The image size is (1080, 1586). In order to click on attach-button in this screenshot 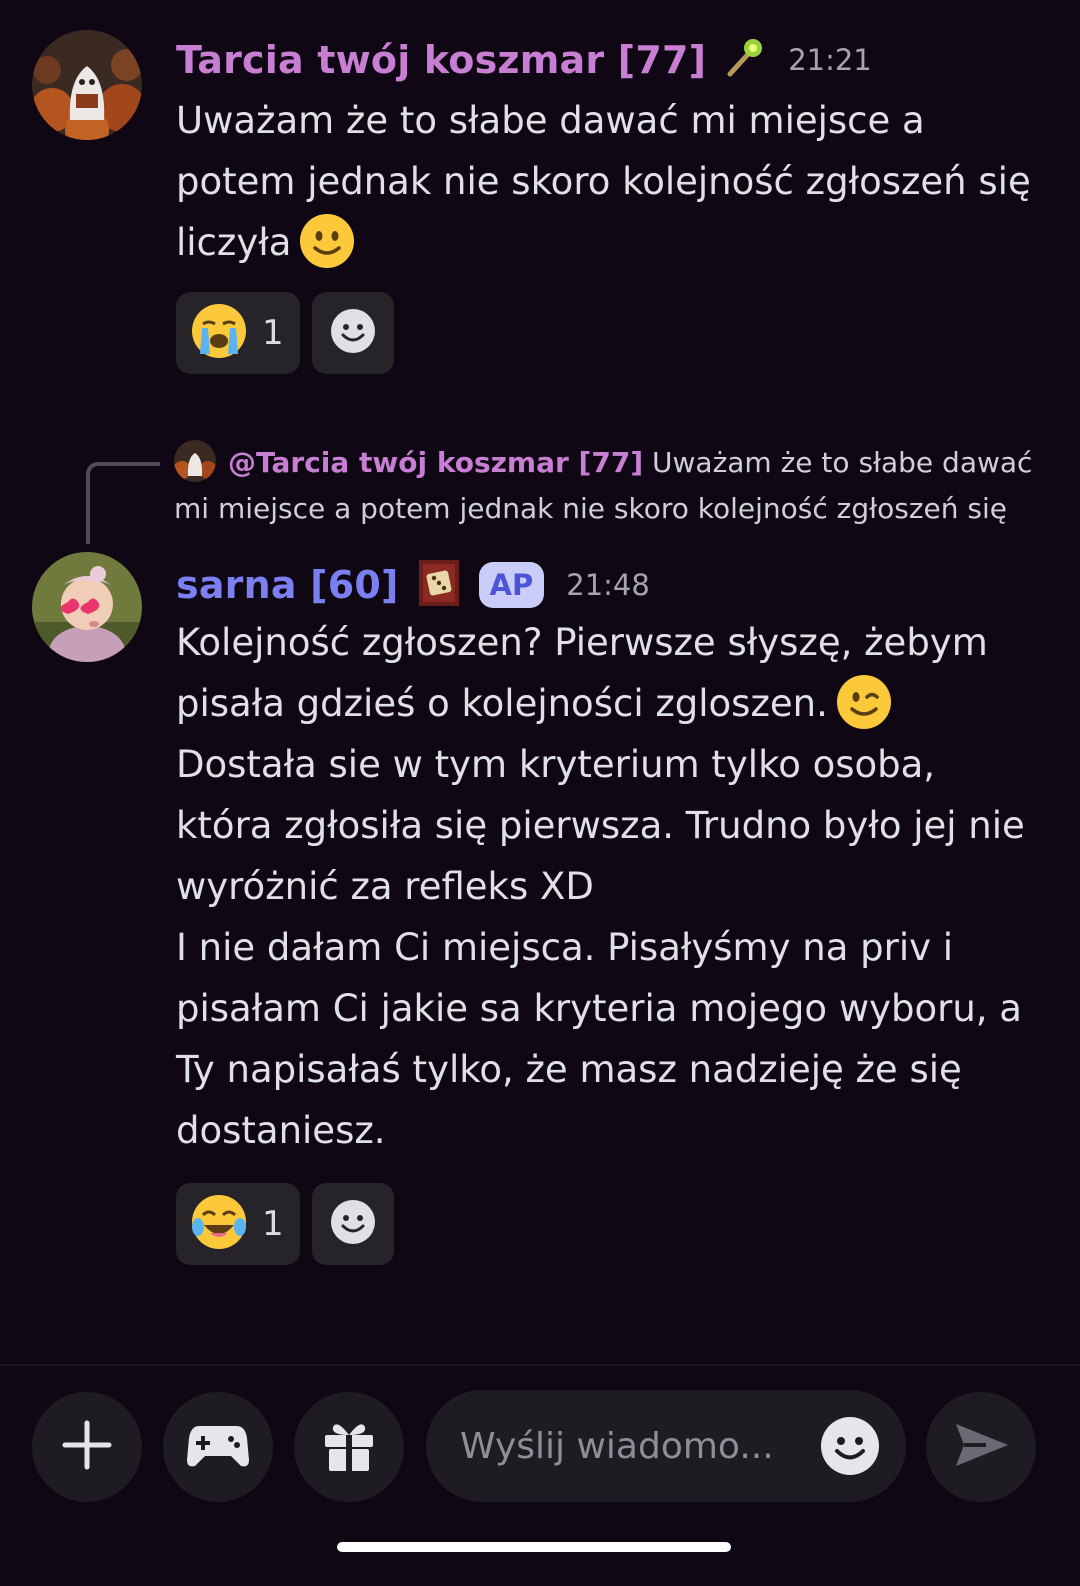, I will do `click(87, 1447)`.